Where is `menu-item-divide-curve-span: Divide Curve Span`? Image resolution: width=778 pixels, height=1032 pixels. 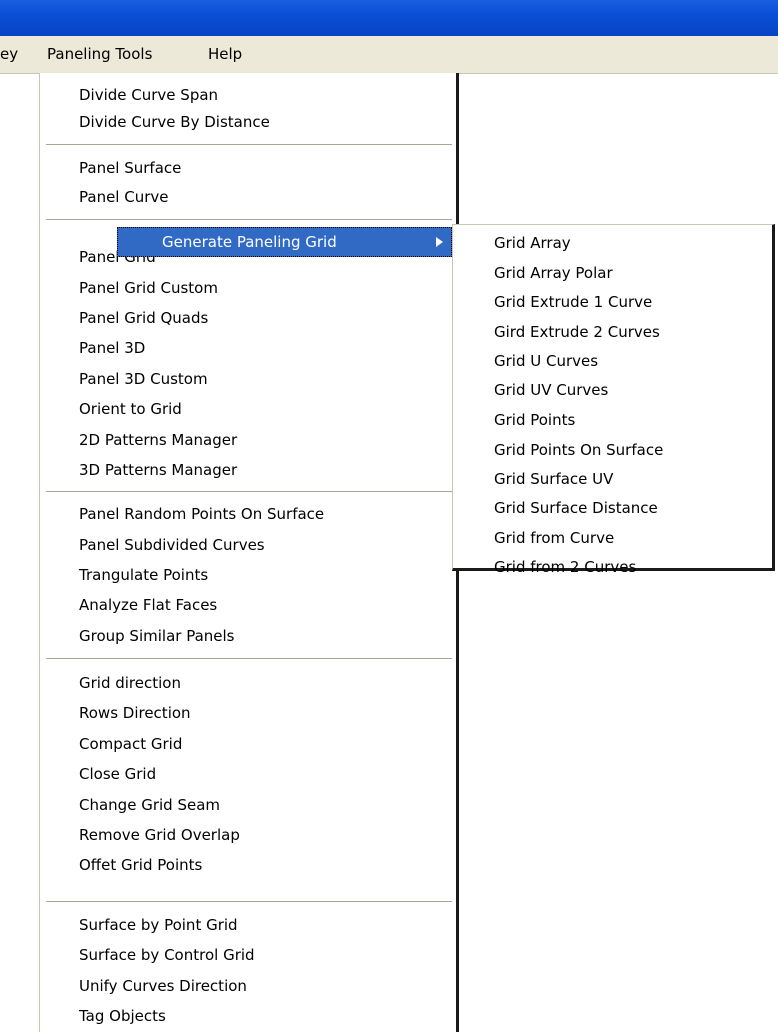 menu-item-divide-curve-span: Divide Curve Span is located at coordinates (148, 95).